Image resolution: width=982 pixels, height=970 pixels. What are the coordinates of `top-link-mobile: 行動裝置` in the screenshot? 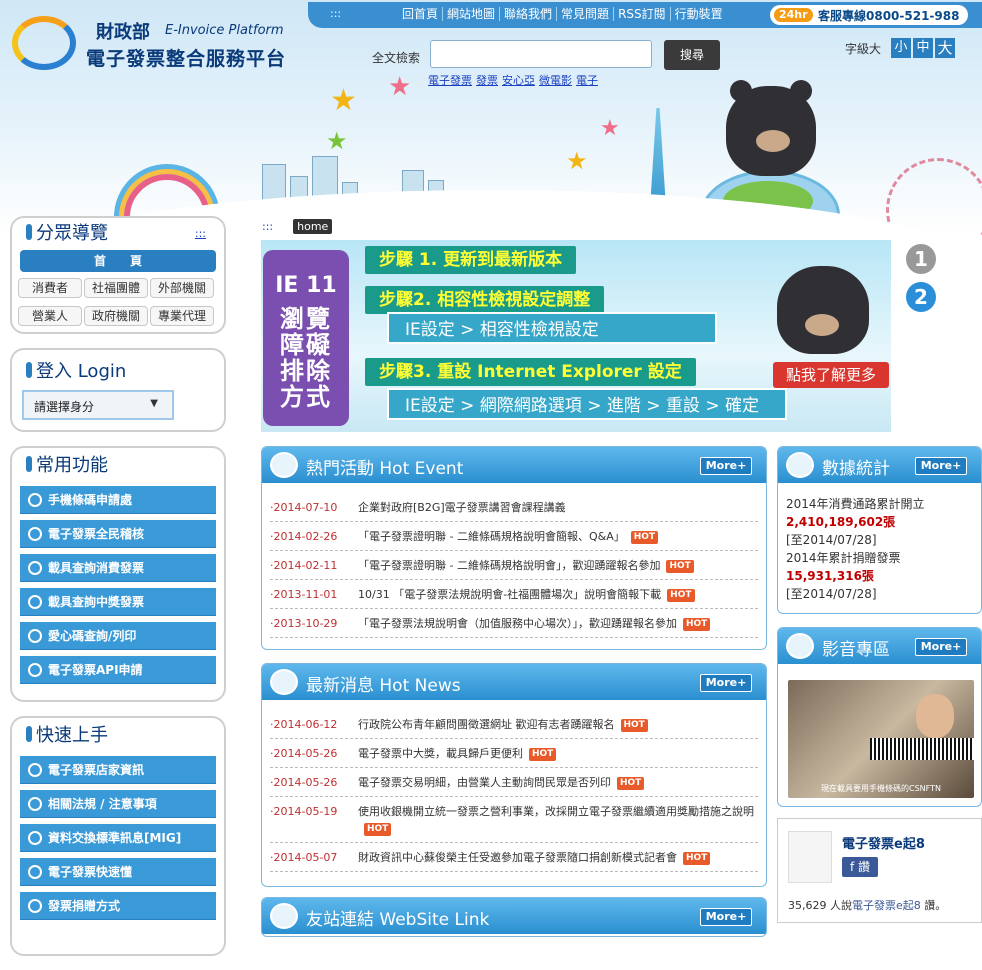 It's located at (698, 14).